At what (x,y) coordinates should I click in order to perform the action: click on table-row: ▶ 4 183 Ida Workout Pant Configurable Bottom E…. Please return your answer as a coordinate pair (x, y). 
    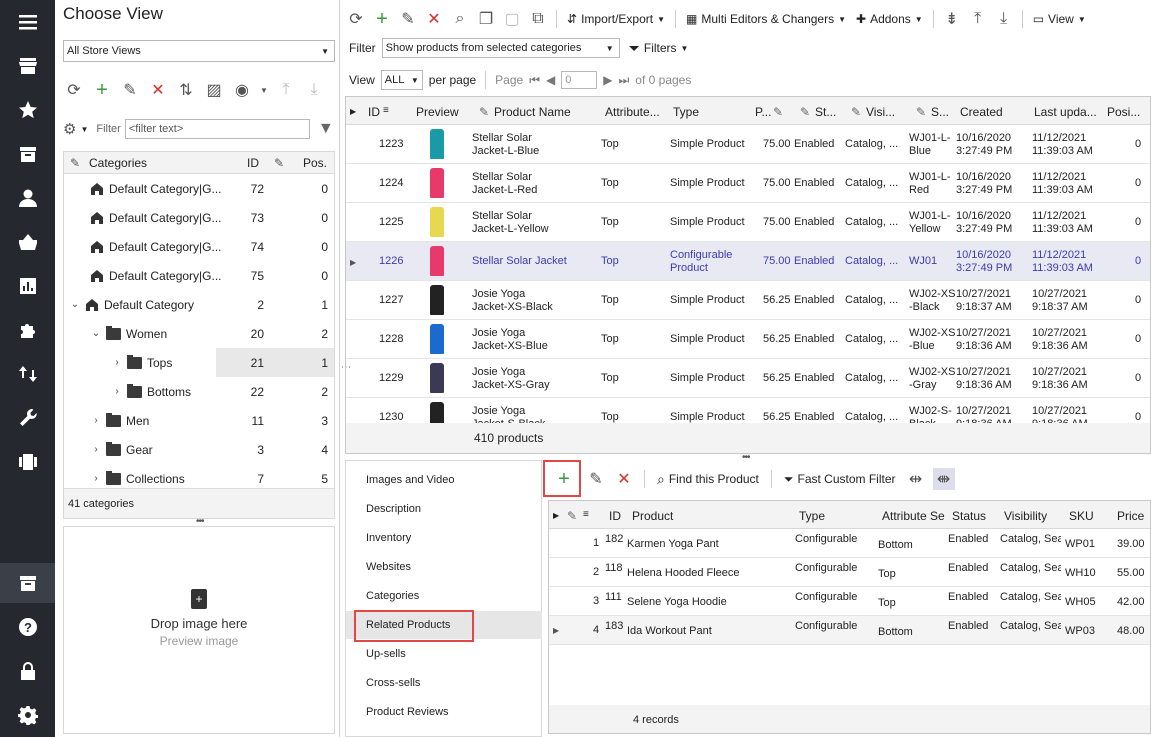
    Looking at the image, I should click on (849, 630).